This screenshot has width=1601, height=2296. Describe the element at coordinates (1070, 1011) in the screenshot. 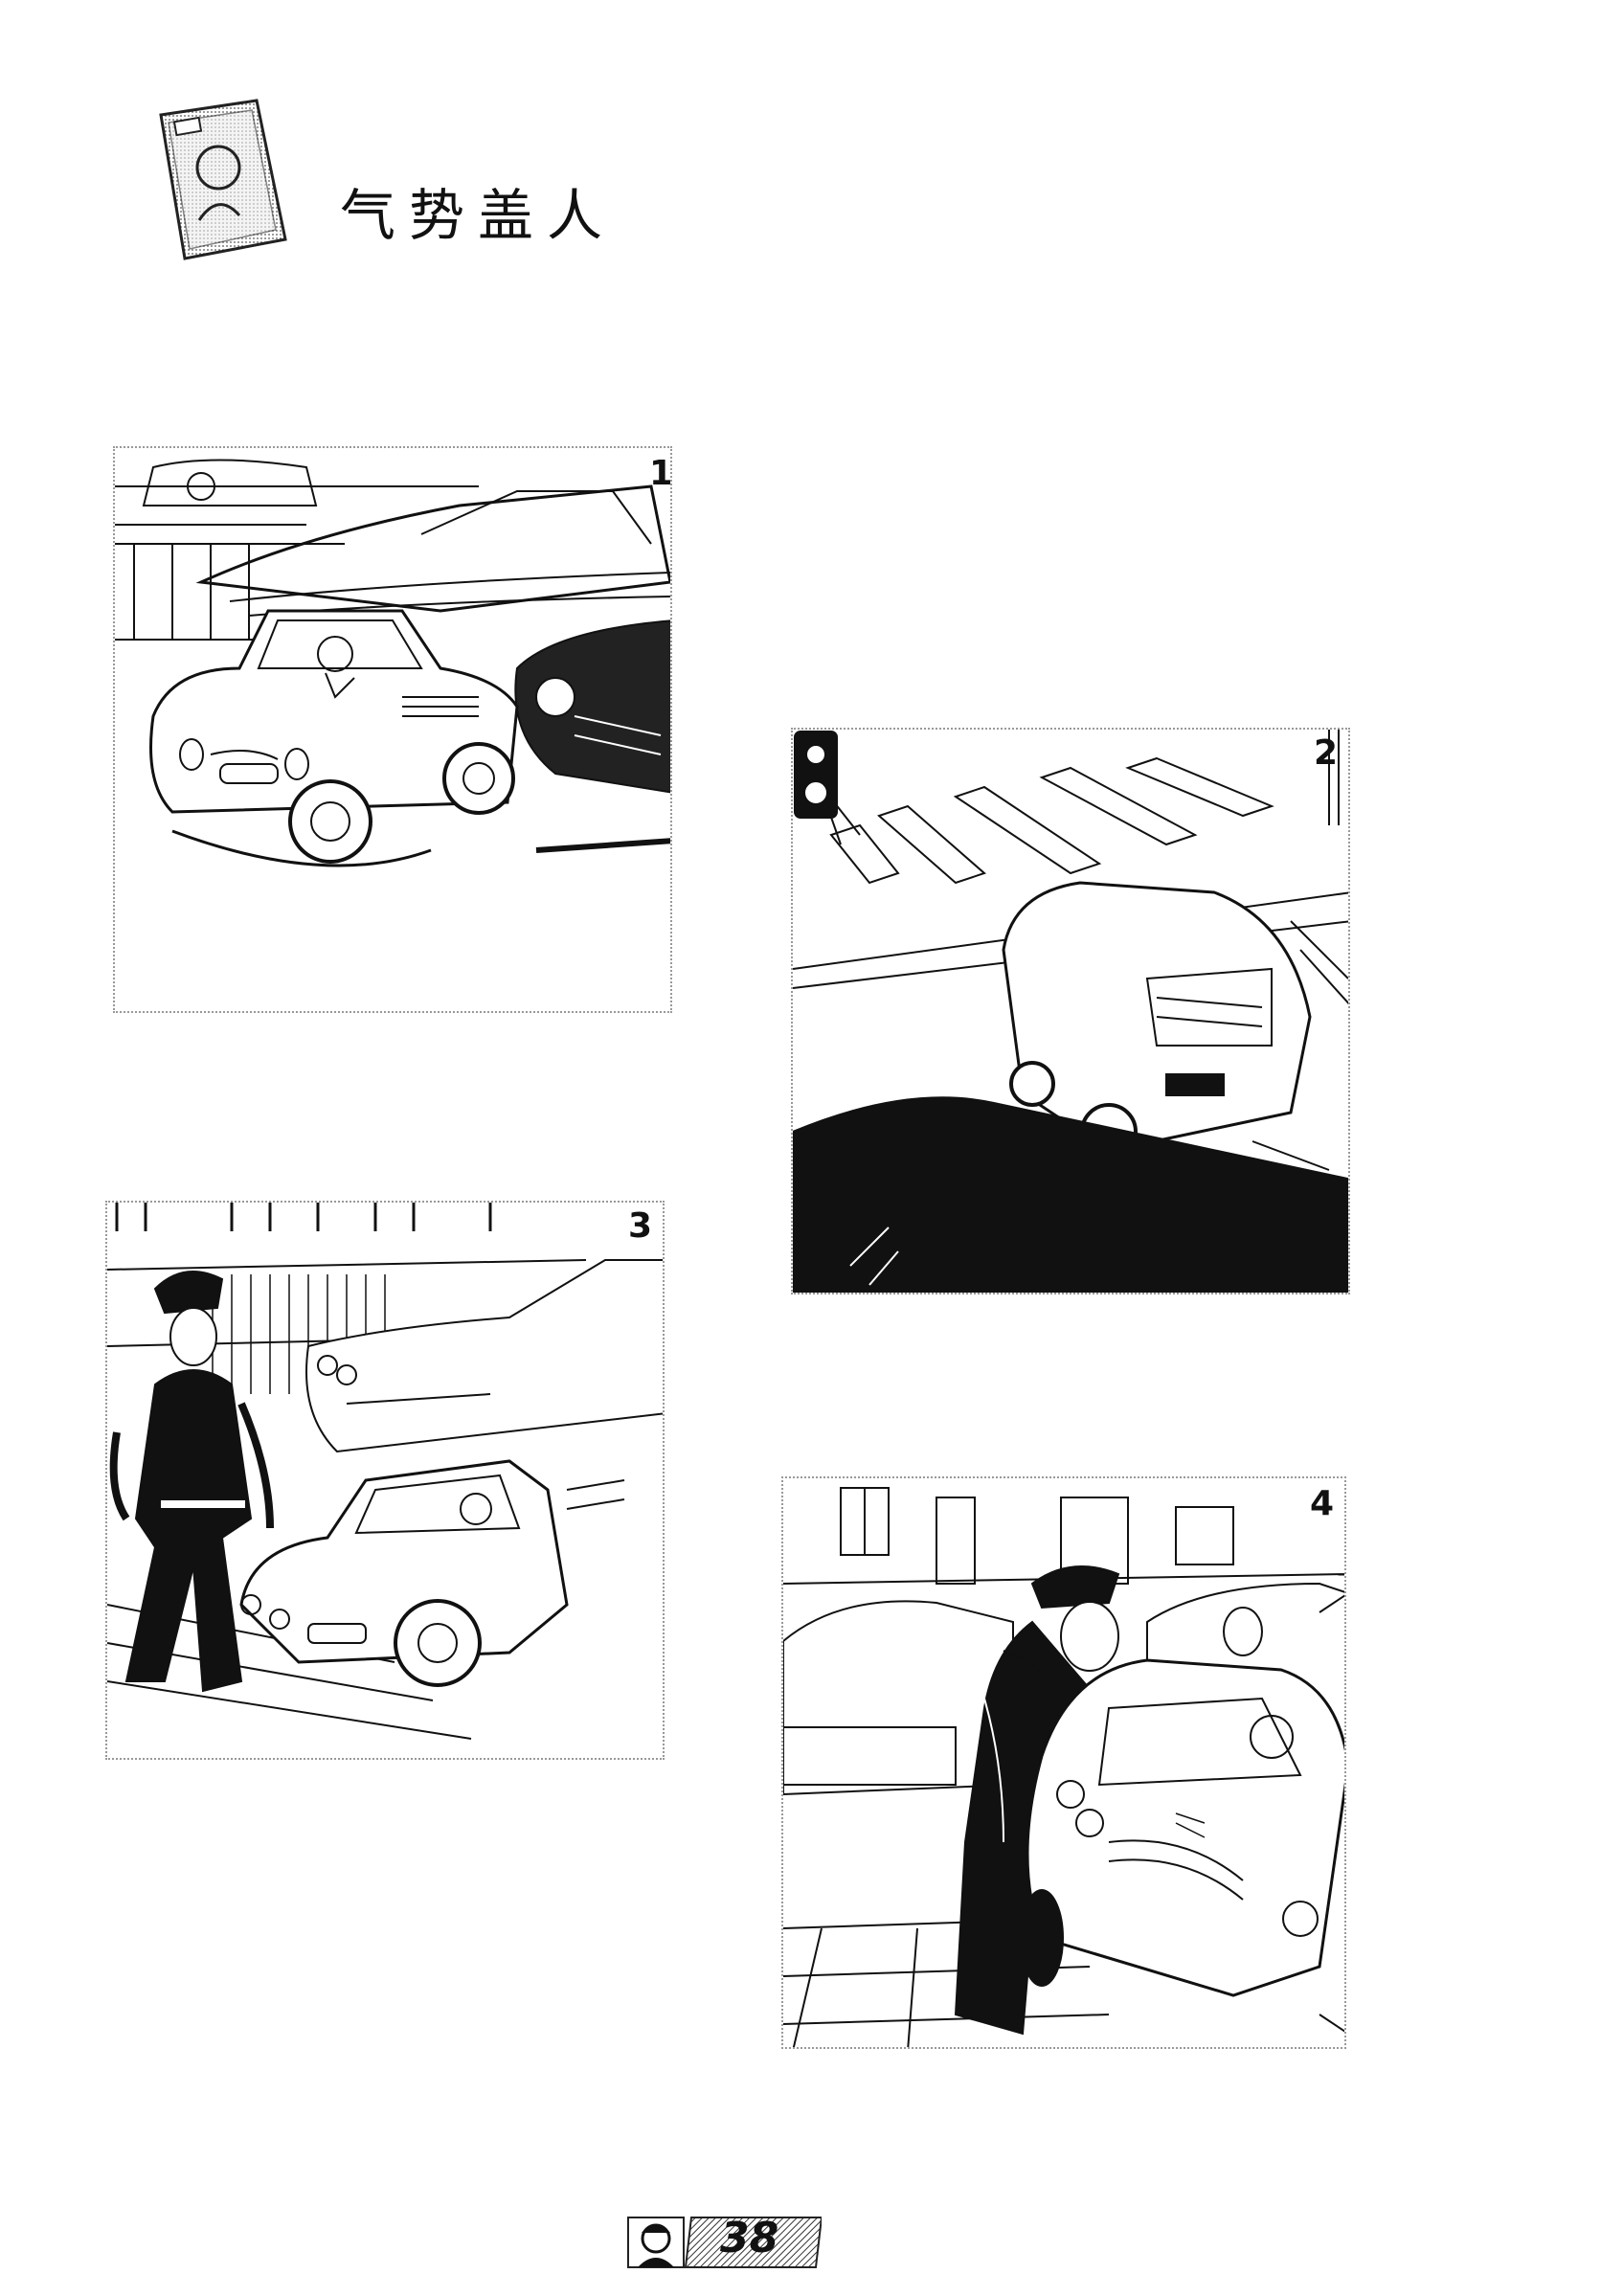

I see `comic-panel-2: 2` at that location.